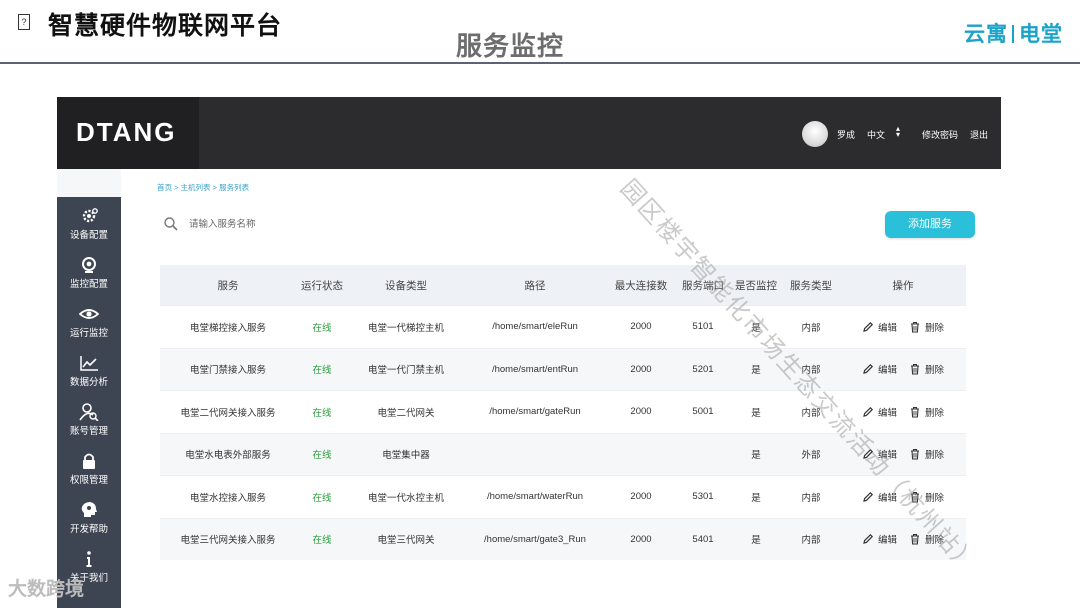 The height and width of the screenshot is (608, 1080). What do you see at coordinates (535, 369) in the screenshot?
I see `table-cell: /home/smart/entRun` at bounding box center [535, 369].